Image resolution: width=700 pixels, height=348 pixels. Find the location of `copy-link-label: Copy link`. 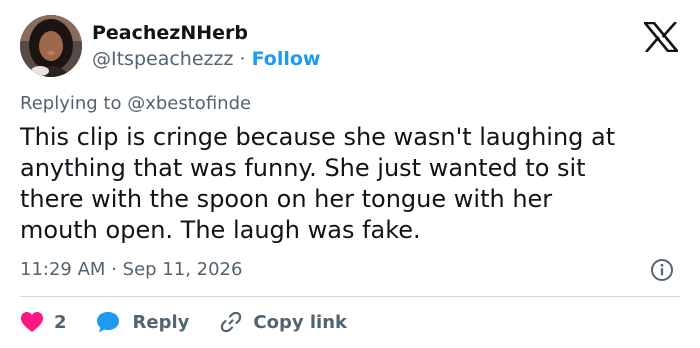

copy-link-label: Copy link is located at coordinates (300, 322).